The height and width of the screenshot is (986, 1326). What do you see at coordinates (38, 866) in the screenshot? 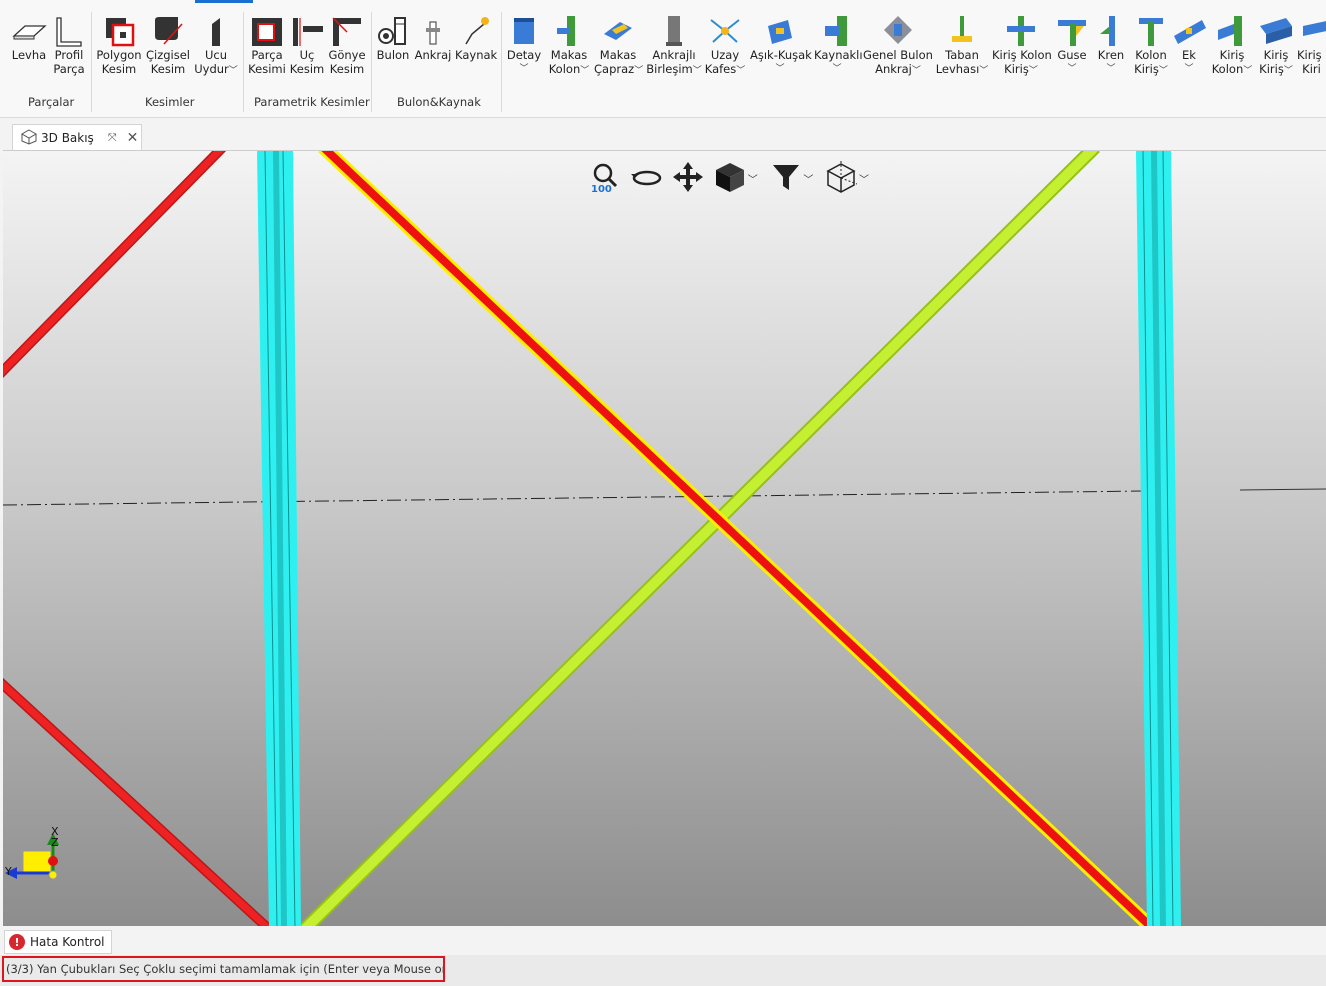
I see `axis-gizmo: X Z Y` at bounding box center [38, 866].